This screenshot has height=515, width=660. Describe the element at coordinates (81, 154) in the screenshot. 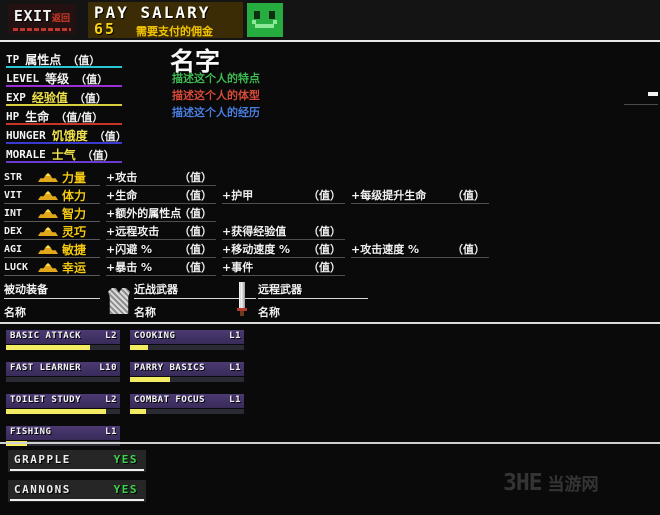

I see `stat-row-morale: MORALE 士气 （值）` at that location.